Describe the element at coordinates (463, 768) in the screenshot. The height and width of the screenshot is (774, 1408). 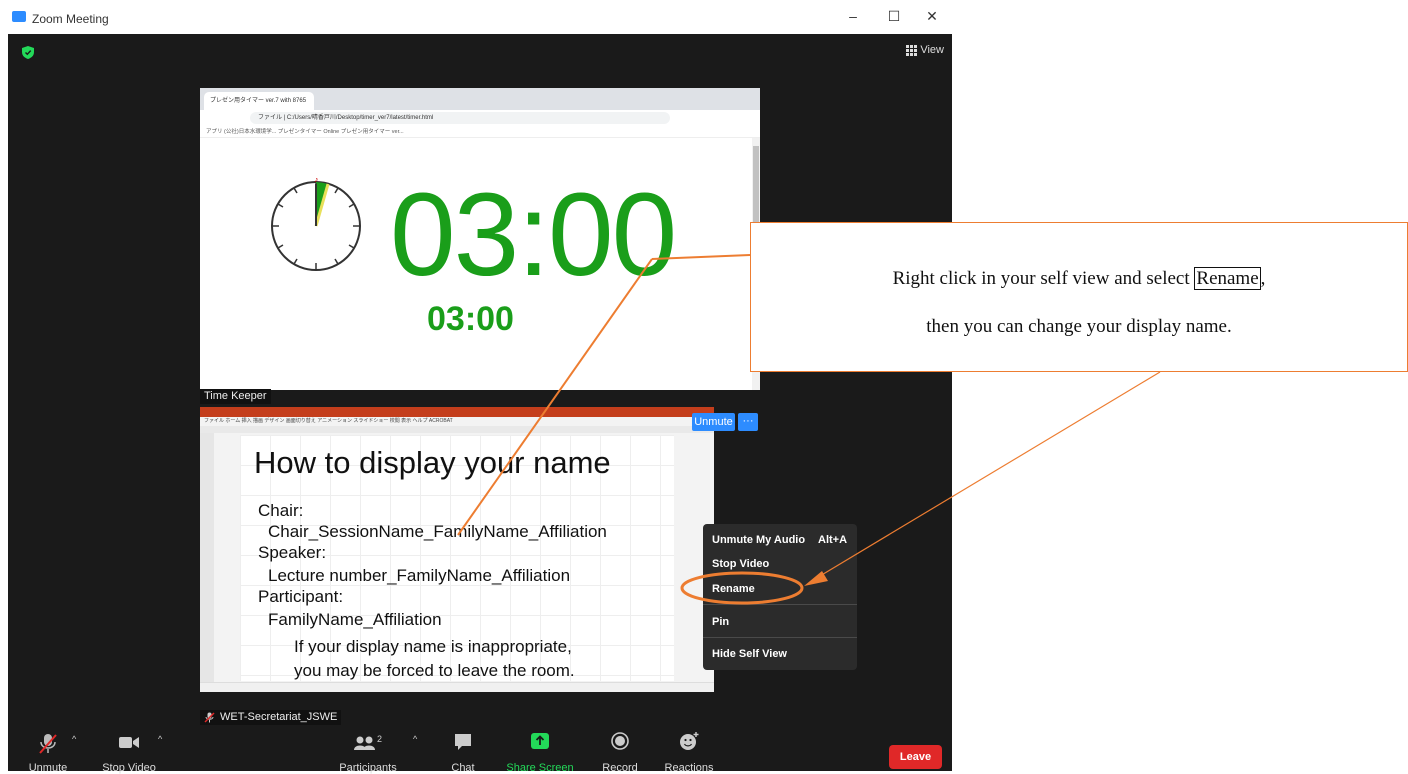
I see `chat-label: Chat` at that location.